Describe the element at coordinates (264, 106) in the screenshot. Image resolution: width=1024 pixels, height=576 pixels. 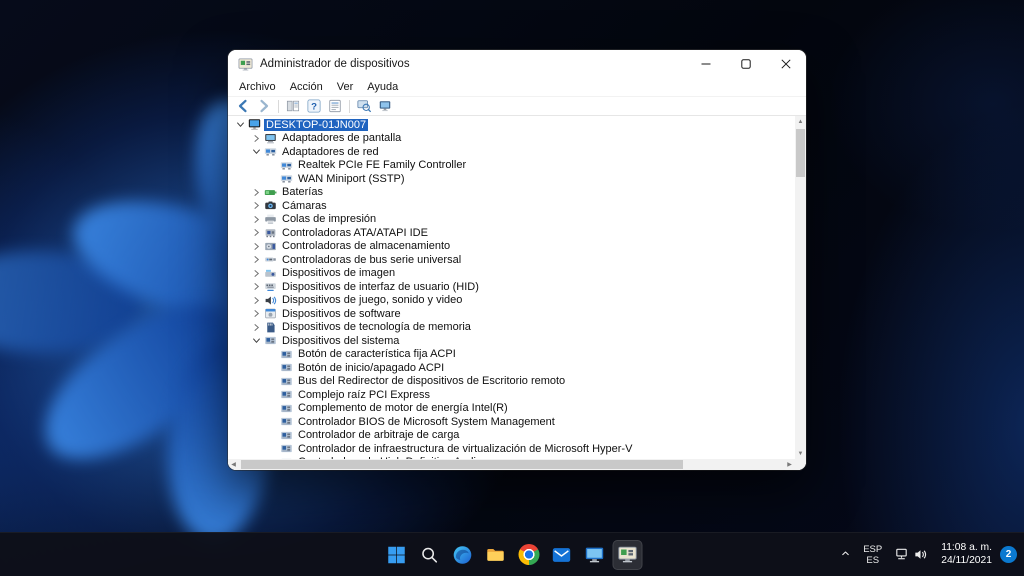
I see `forward-button` at that location.